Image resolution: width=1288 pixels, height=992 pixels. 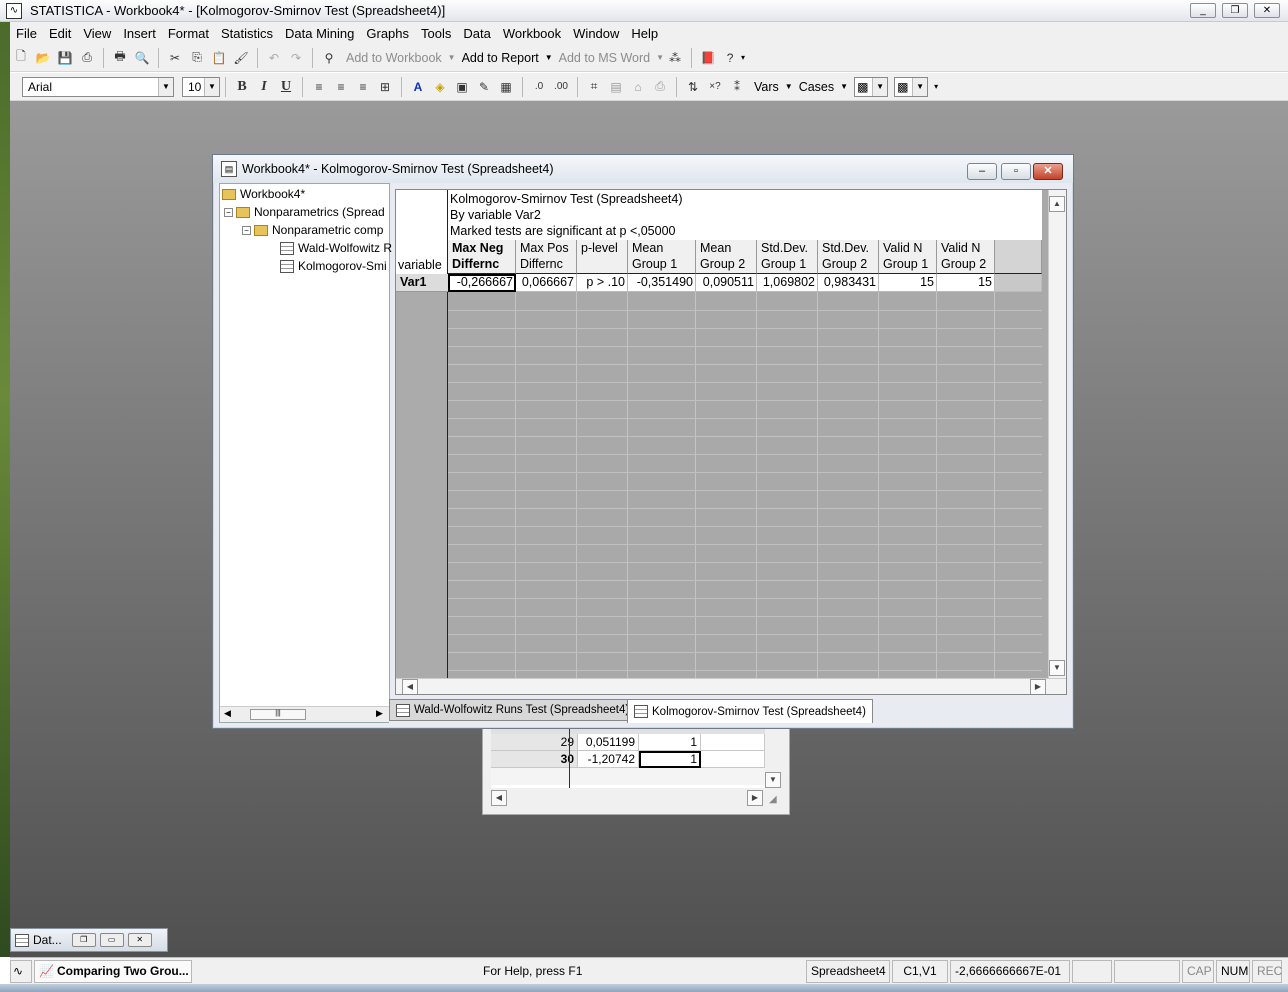 What do you see at coordinates (773, 799) in the screenshot?
I see `resize-grip-icon: ◢` at bounding box center [773, 799].